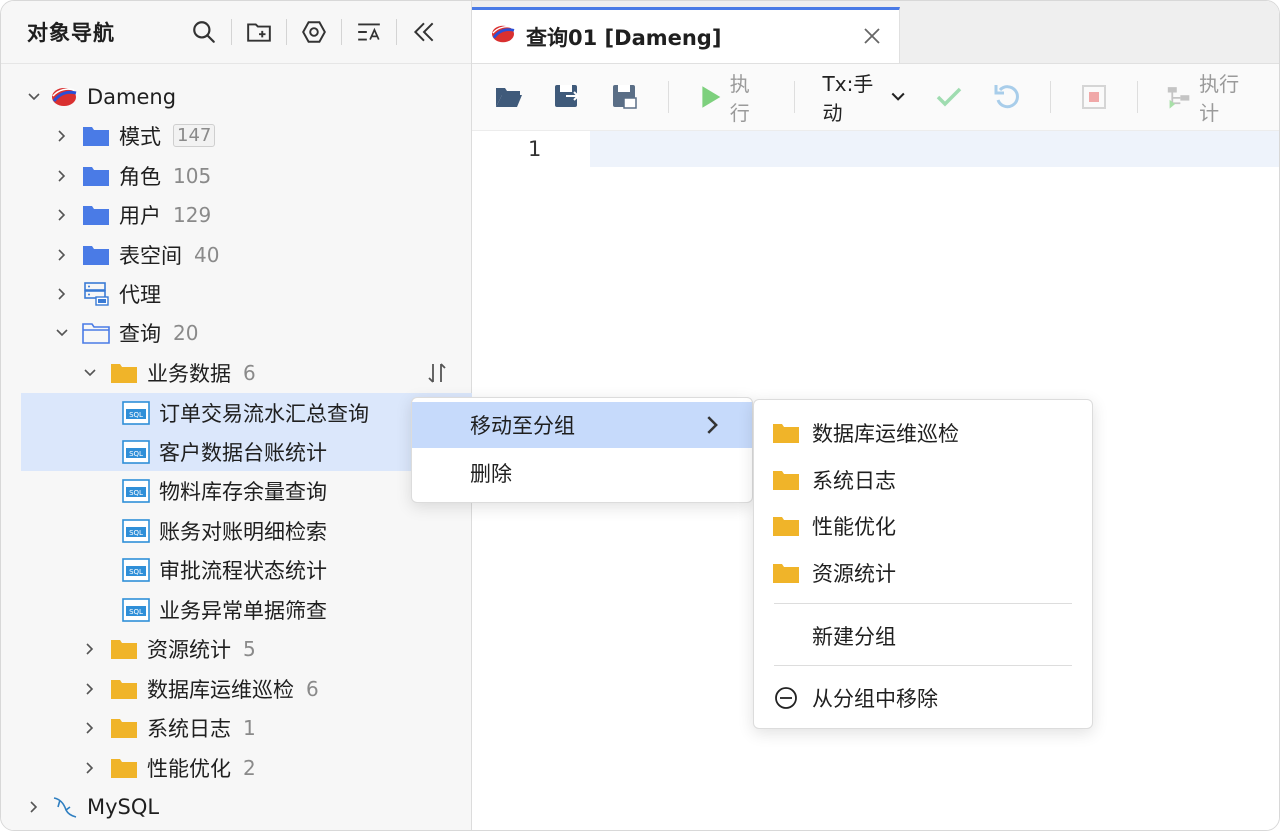 This screenshot has width=1280, height=831. I want to click on filter-list-icon, so click(369, 32).